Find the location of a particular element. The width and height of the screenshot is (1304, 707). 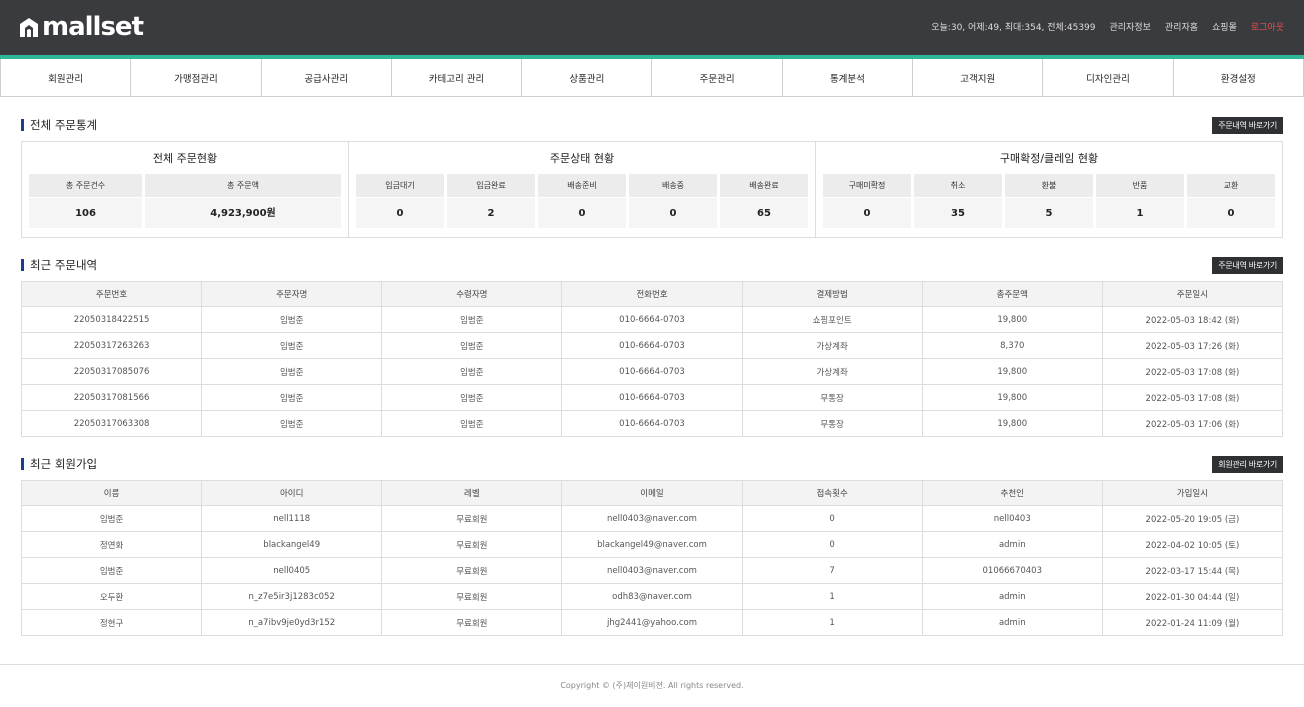

order-stats-shortcut-button: 주문내역 바로가기 is located at coordinates (1247, 125).